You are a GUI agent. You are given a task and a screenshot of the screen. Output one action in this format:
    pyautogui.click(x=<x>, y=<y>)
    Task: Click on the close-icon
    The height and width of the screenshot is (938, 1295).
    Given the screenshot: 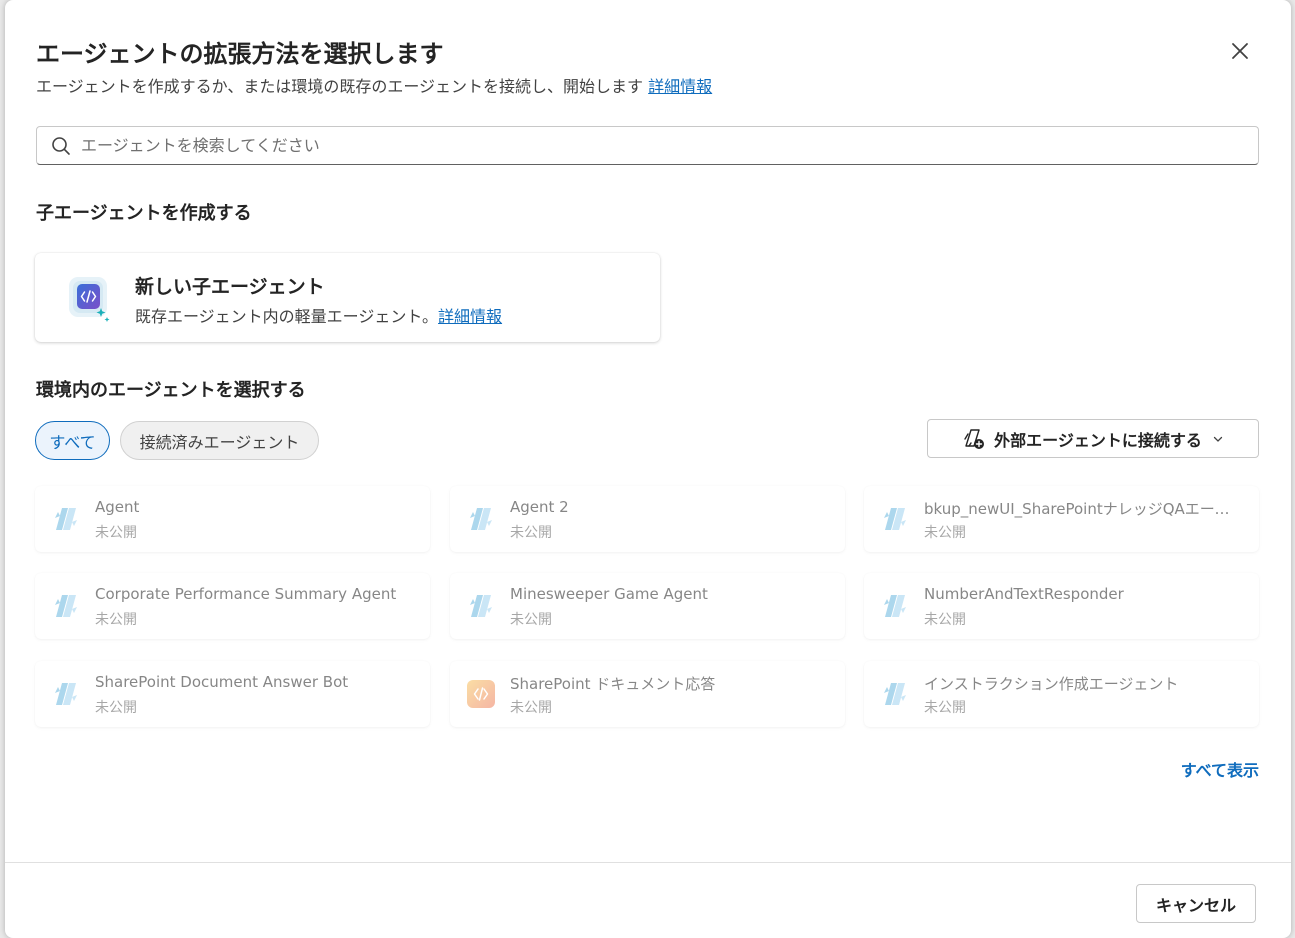 What is the action you would take?
    pyautogui.click(x=1240, y=51)
    